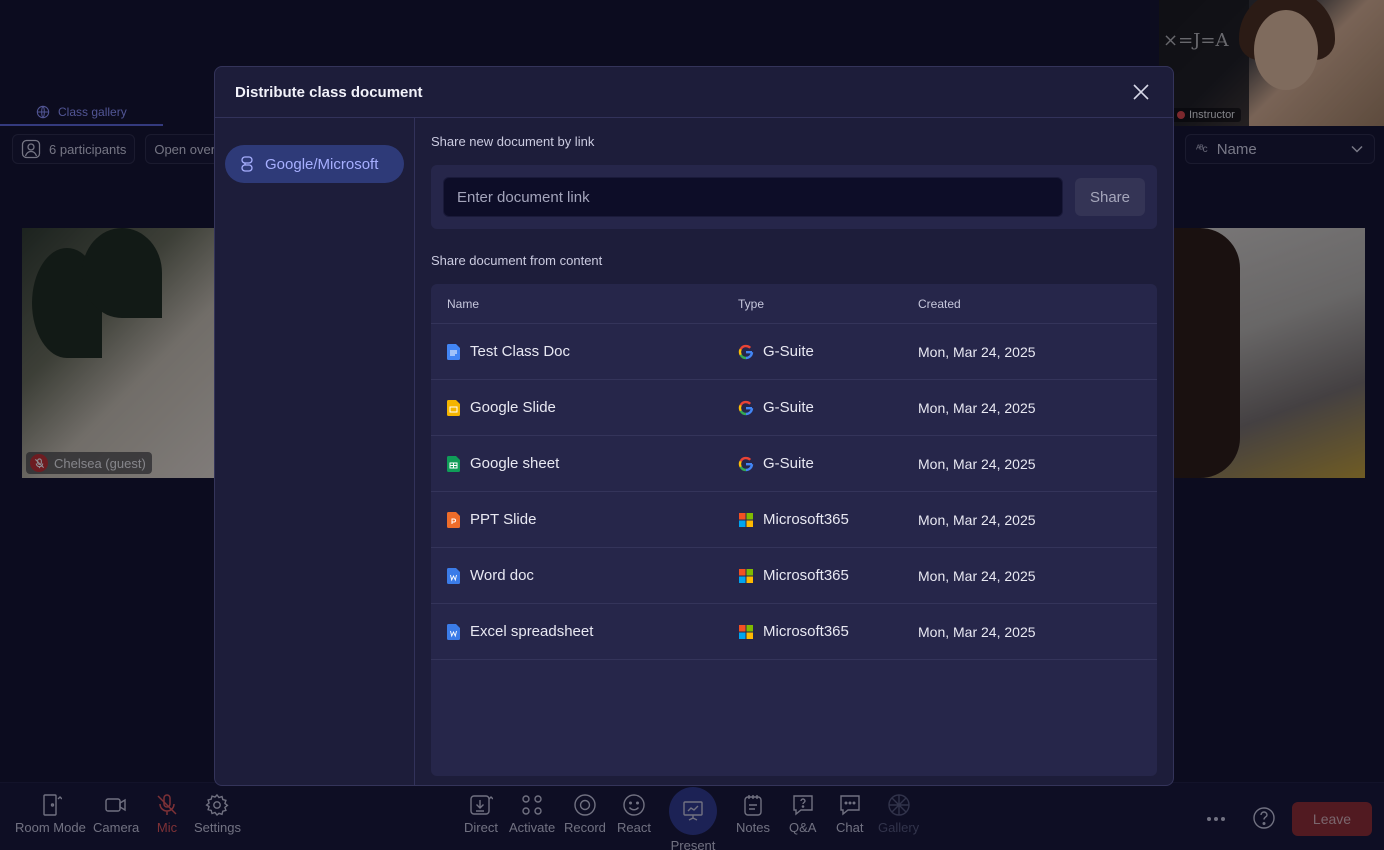 Image resolution: width=1384 pixels, height=850 pixels. I want to click on close-button, so click(1141, 92).